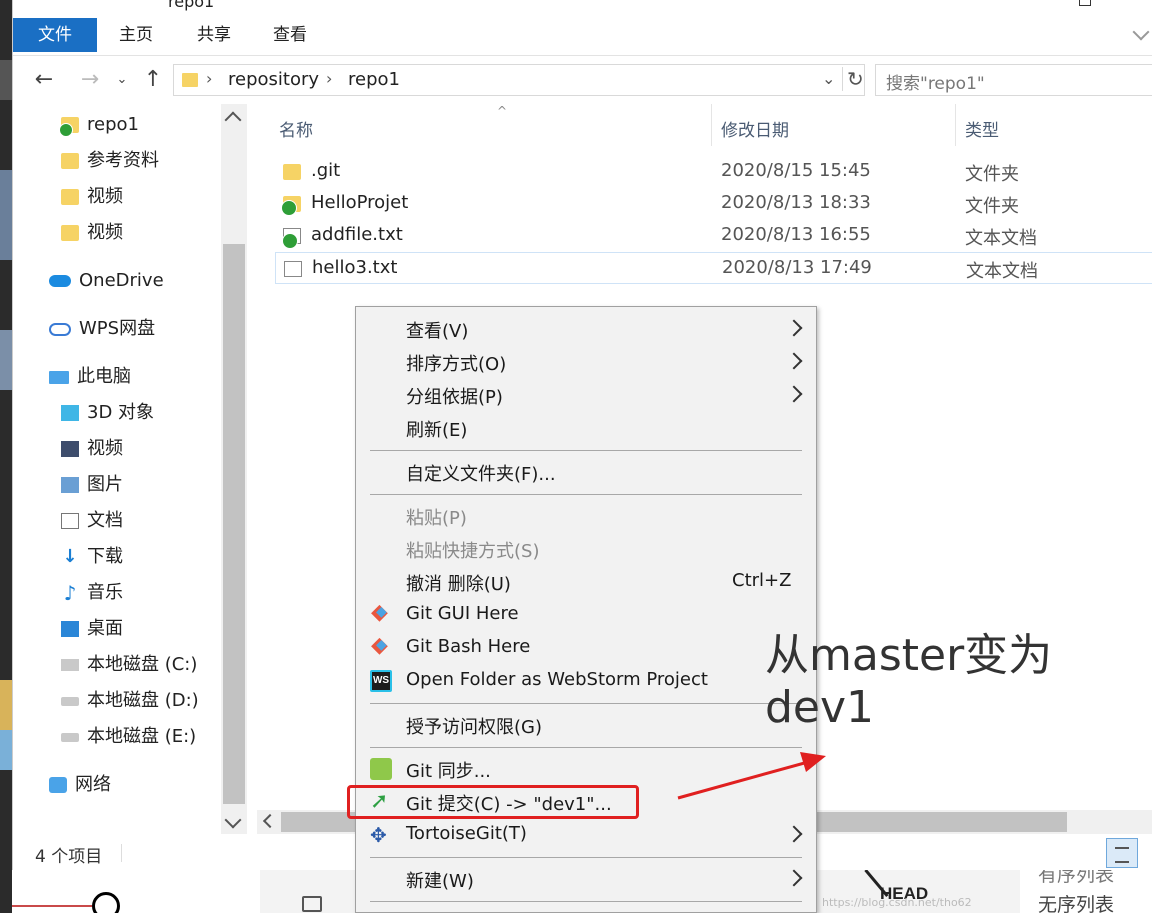 This screenshot has height=913, width=1152. Describe the element at coordinates (106, 281) in the screenshot. I see `nav-item-onedrive: OneDrive` at that location.